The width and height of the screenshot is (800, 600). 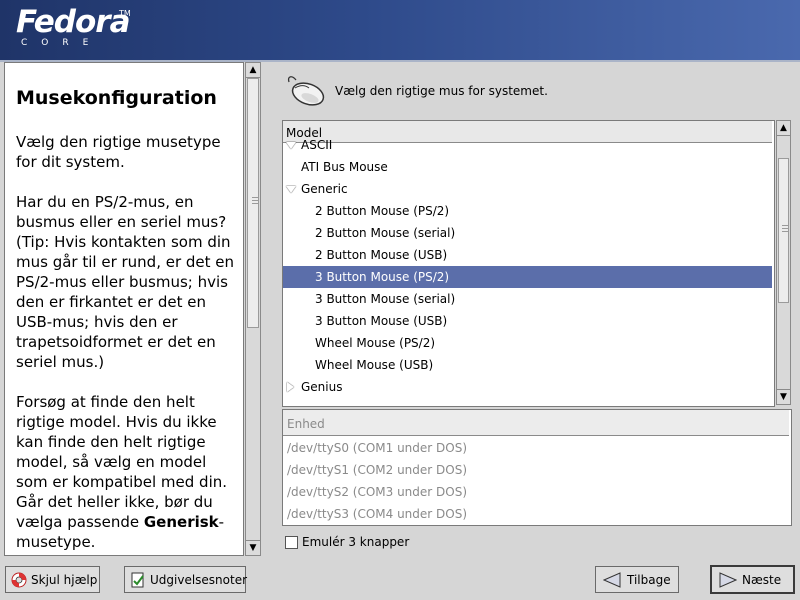 I want to click on mouse-icon, so click(x=306, y=91).